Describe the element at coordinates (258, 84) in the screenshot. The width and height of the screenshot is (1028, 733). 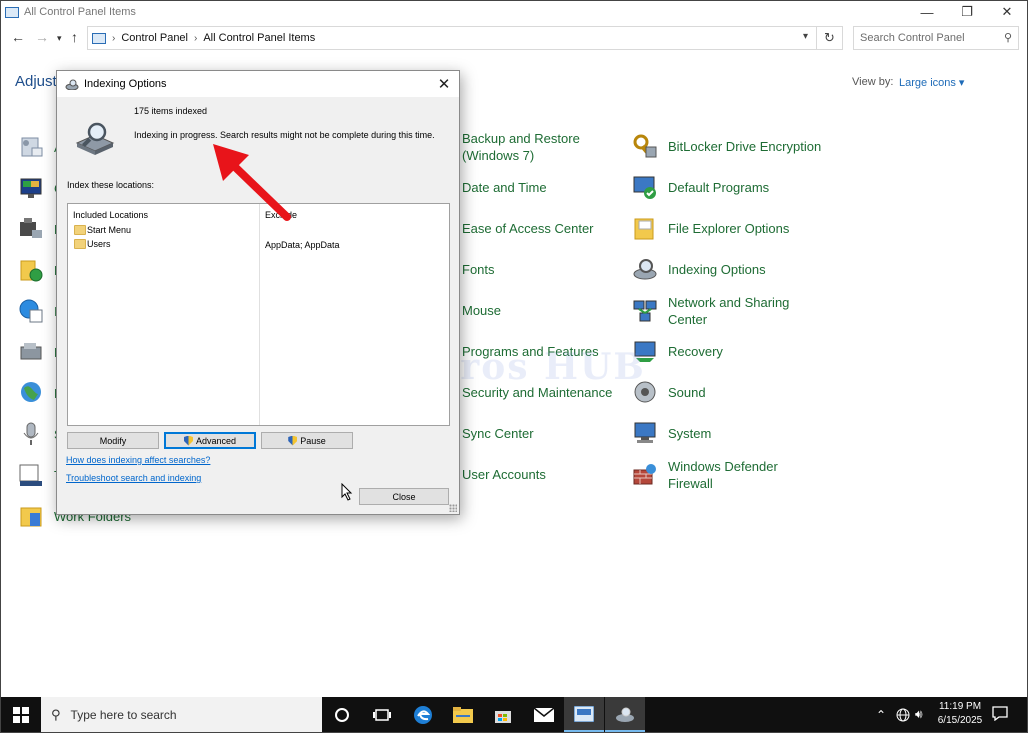
I see `dialog-titlebar: Indexing Options ✕` at that location.